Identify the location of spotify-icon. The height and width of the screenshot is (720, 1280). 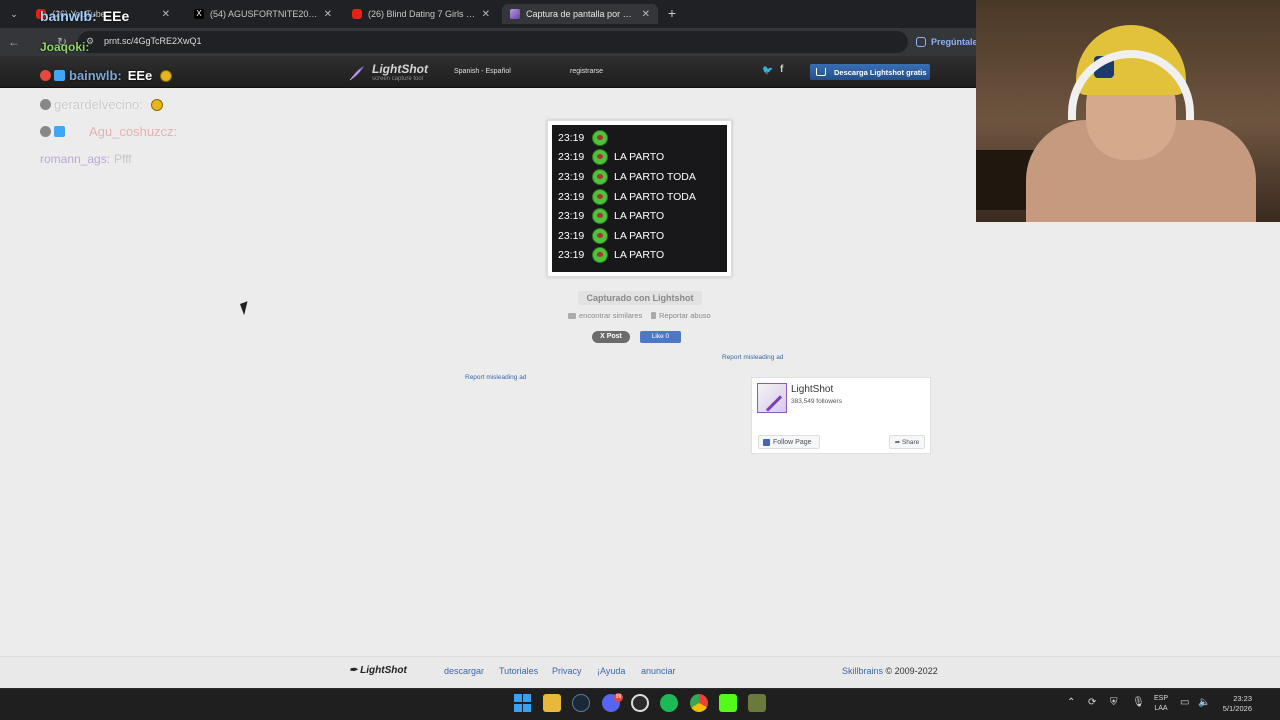
(669, 703).